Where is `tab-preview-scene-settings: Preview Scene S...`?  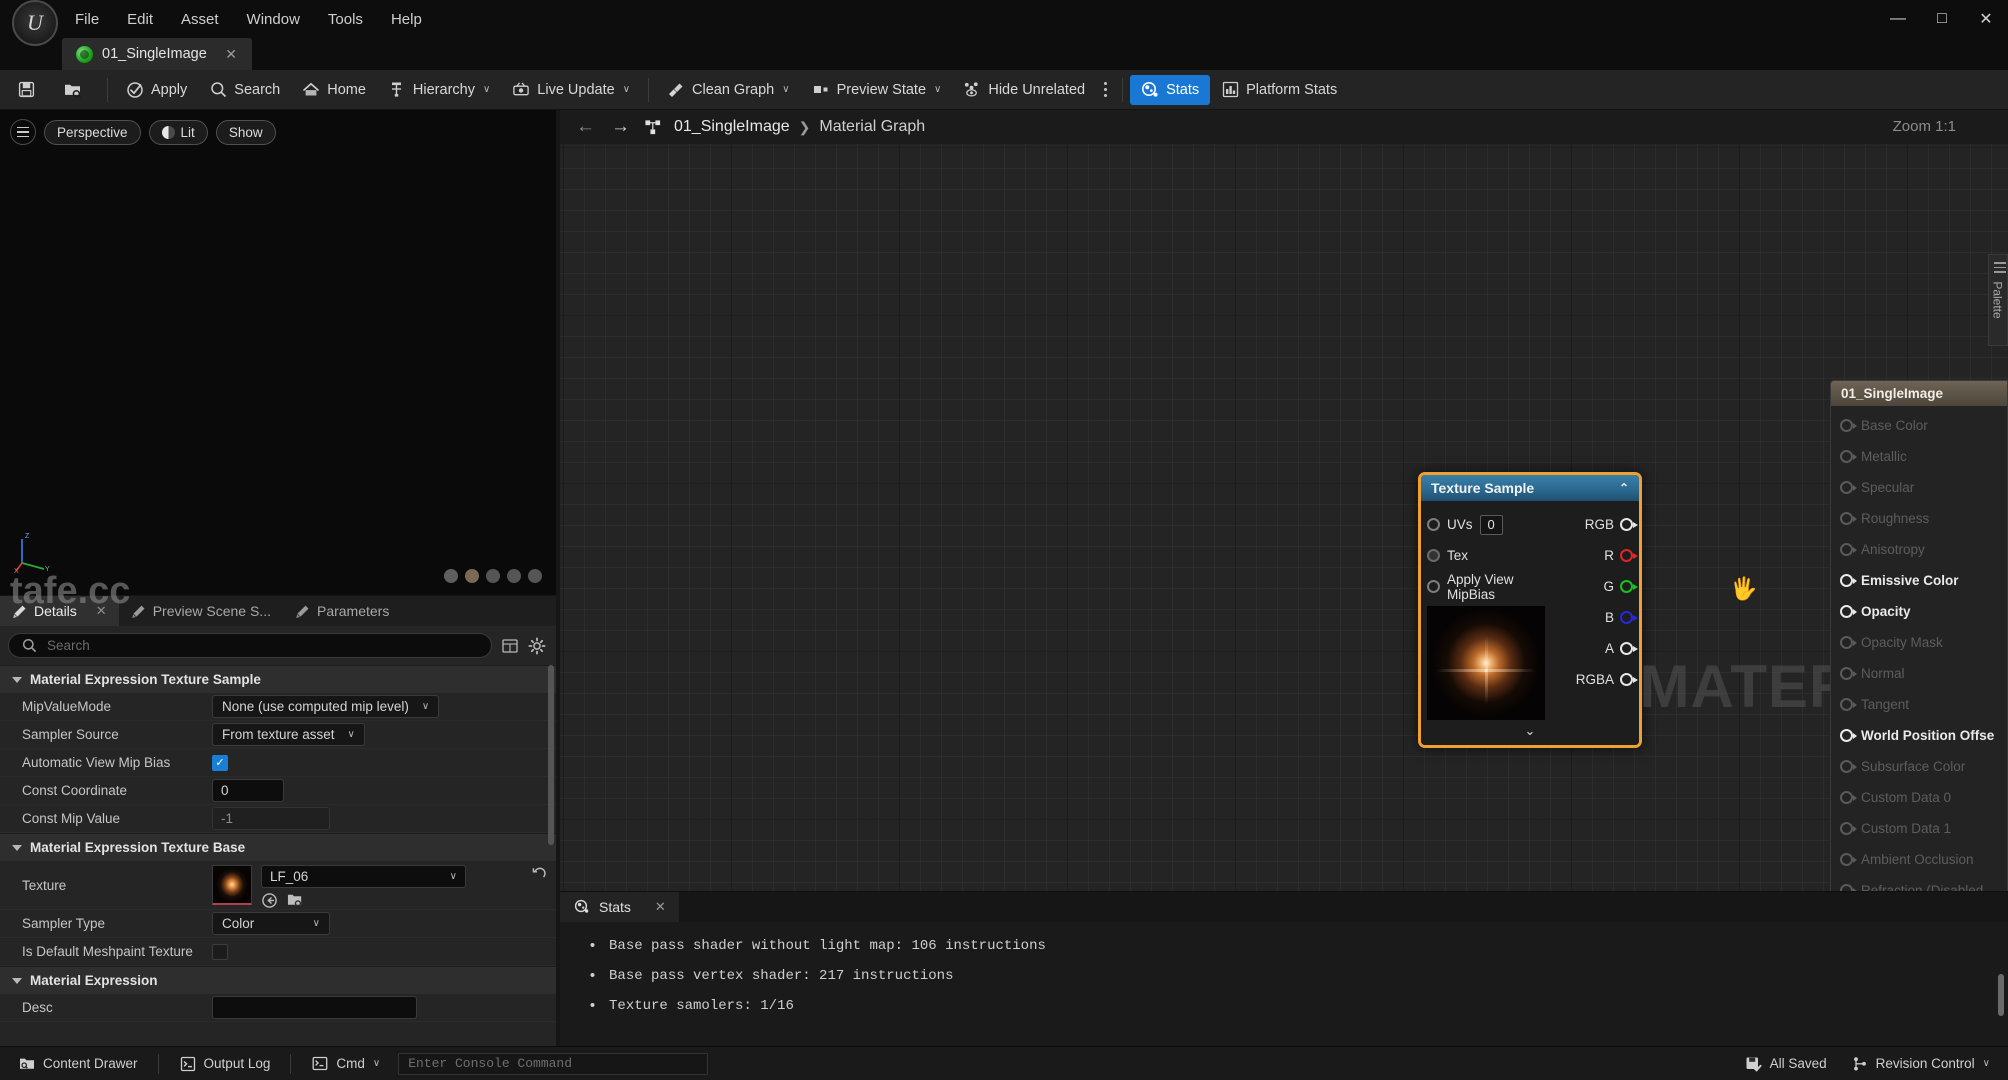 tab-preview-scene-settings: Preview Scene S... is located at coordinates (201, 611).